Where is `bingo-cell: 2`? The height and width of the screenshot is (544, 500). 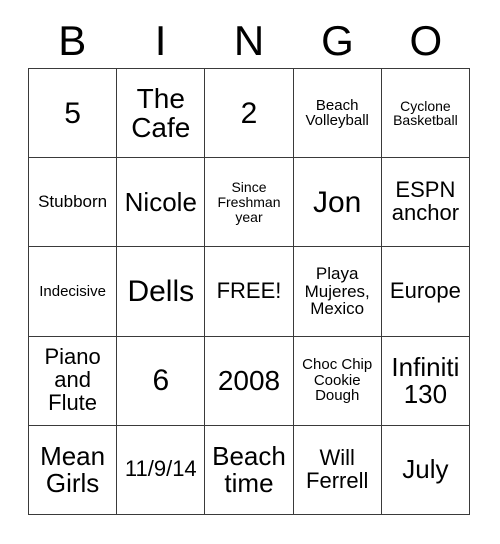 bingo-cell: 2 is located at coordinates (249, 114).